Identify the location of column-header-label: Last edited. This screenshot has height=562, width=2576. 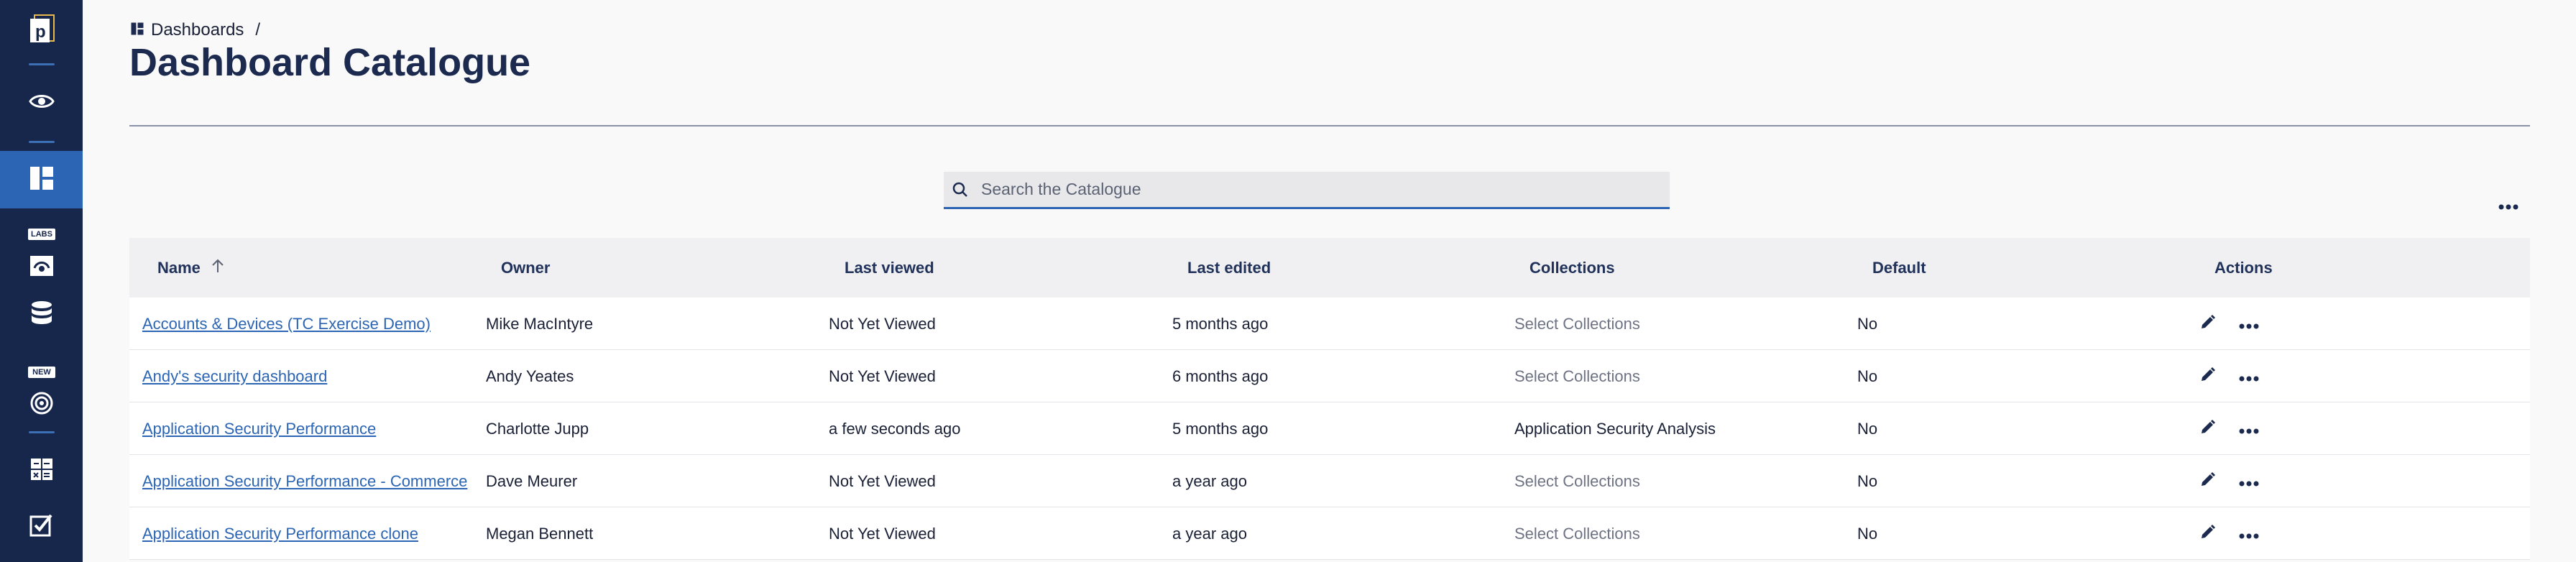
(1229, 267).